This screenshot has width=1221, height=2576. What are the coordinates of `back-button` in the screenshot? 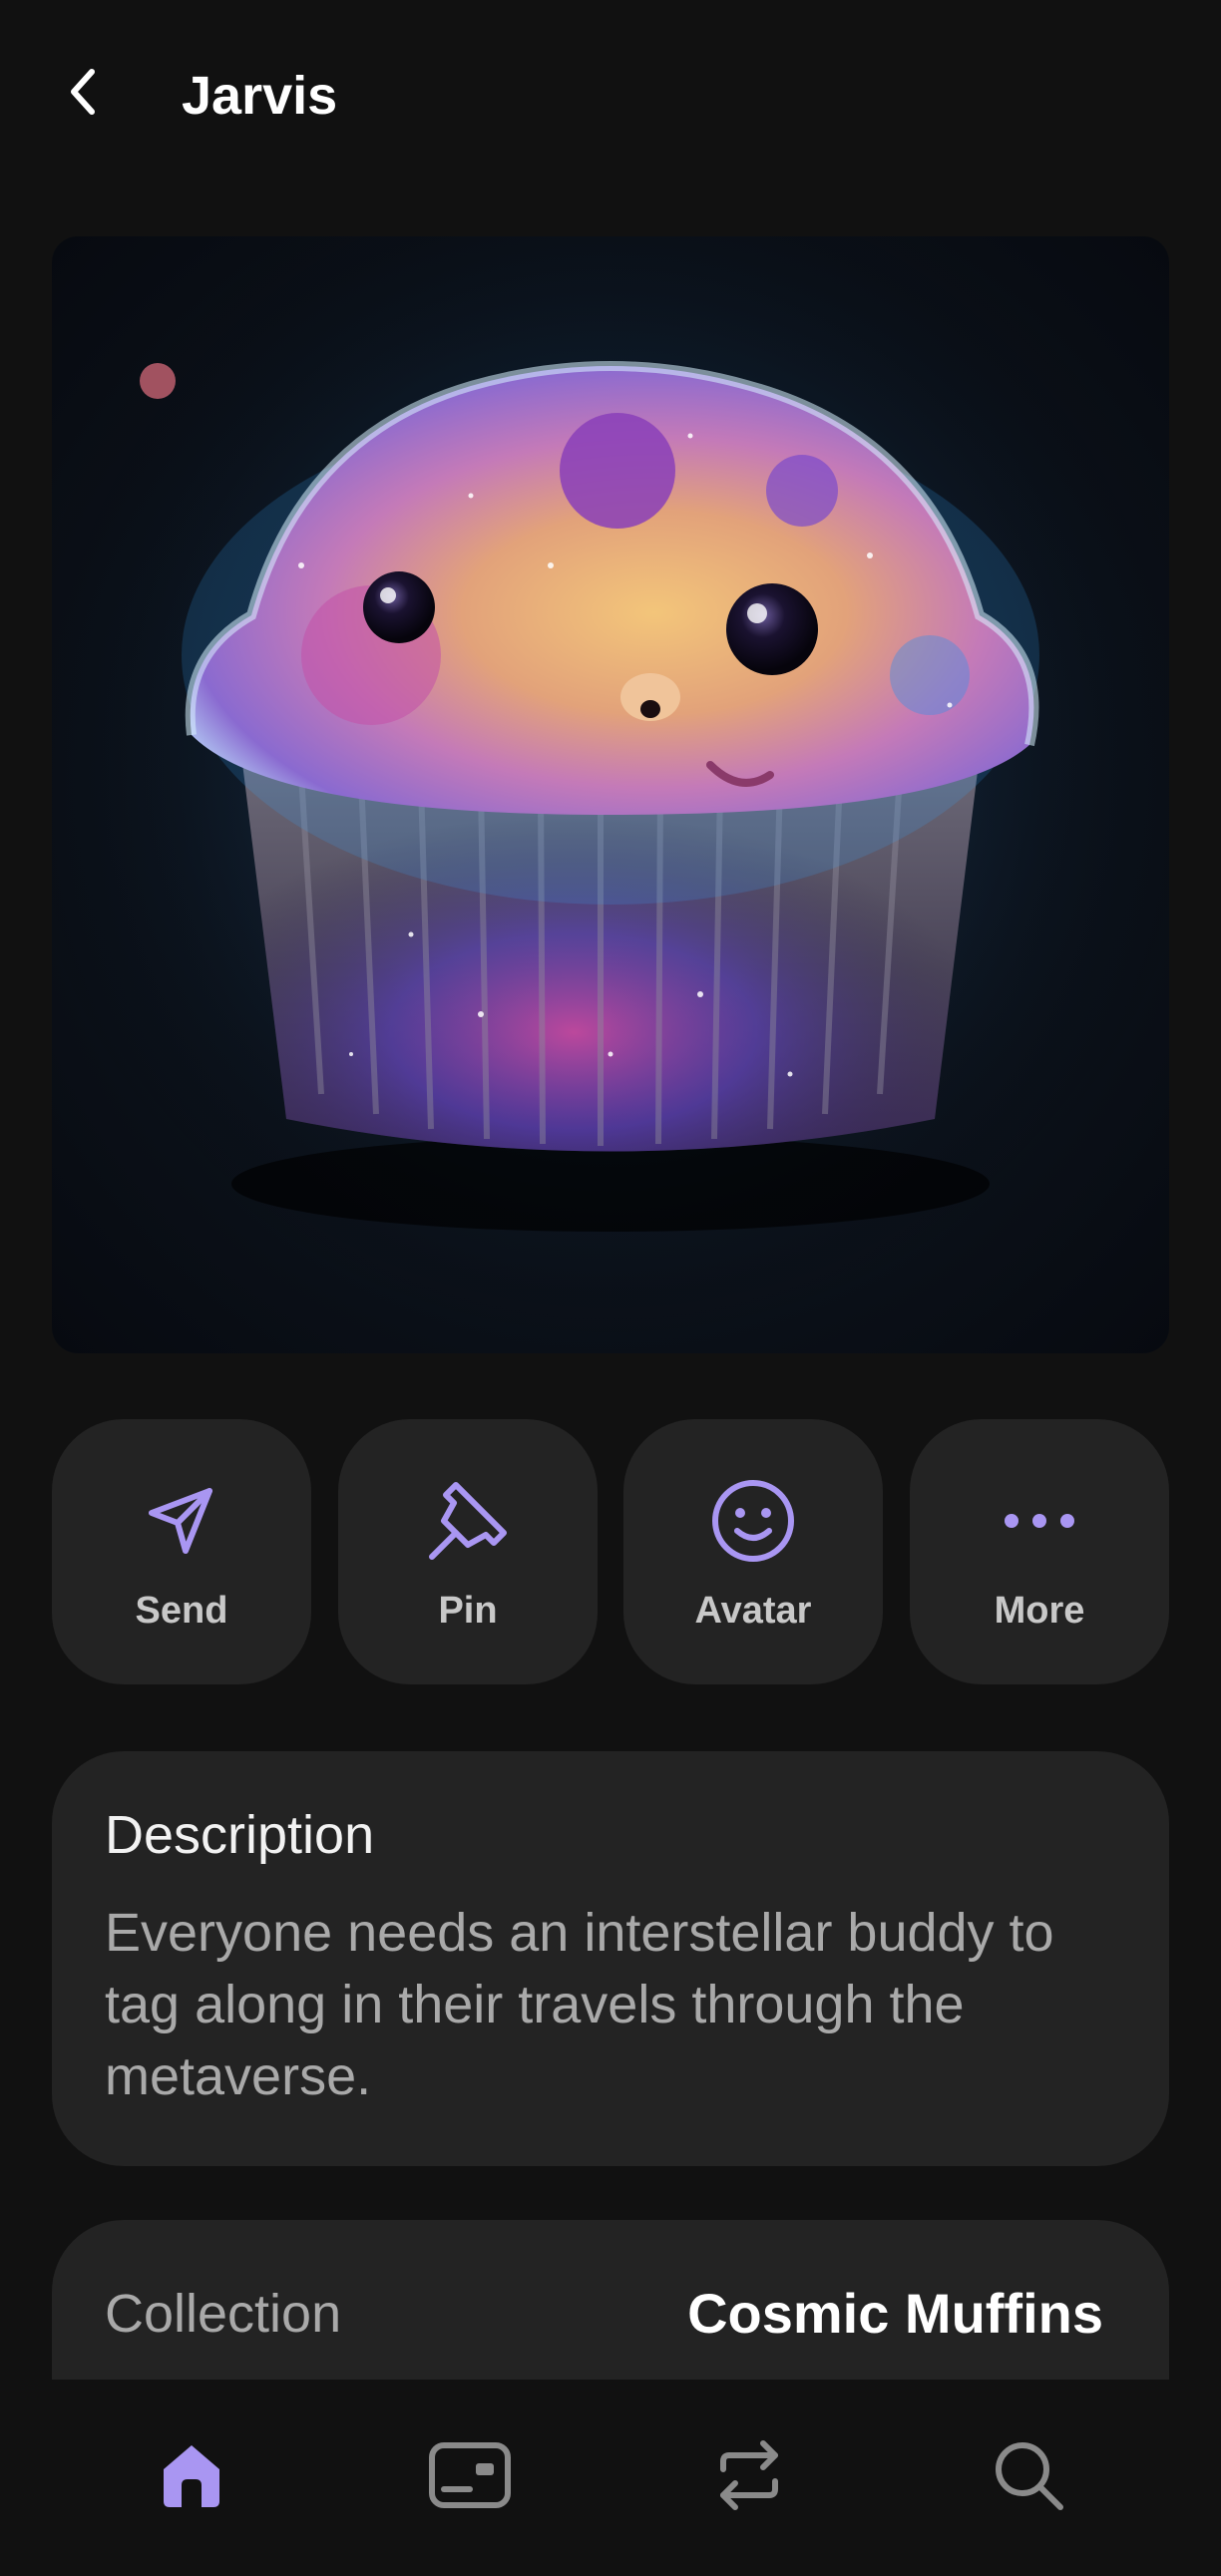 It's located at (84, 92).